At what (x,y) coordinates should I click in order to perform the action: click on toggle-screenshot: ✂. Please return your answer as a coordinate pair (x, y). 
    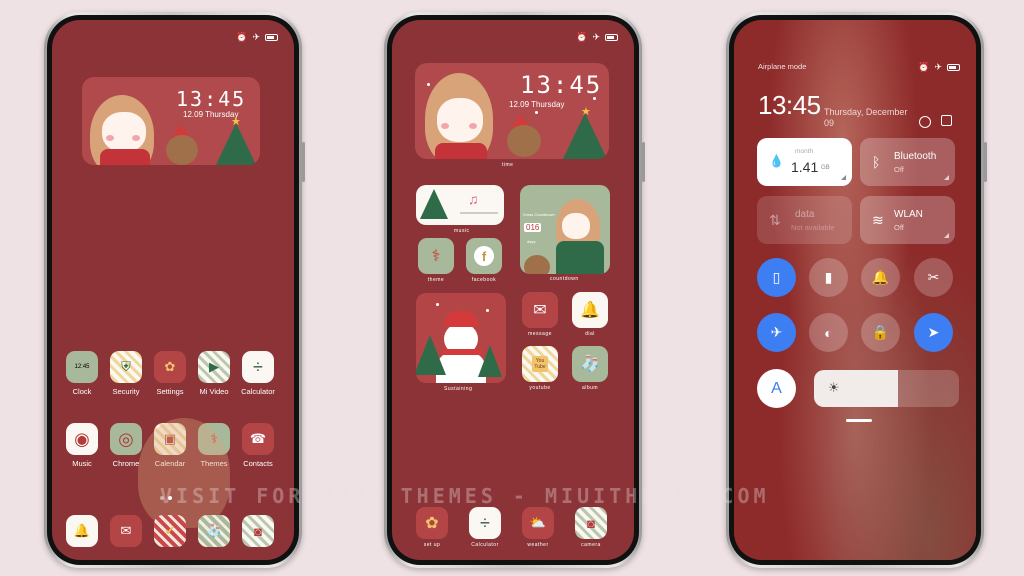
    Looking at the image, I should click on (933, 277).